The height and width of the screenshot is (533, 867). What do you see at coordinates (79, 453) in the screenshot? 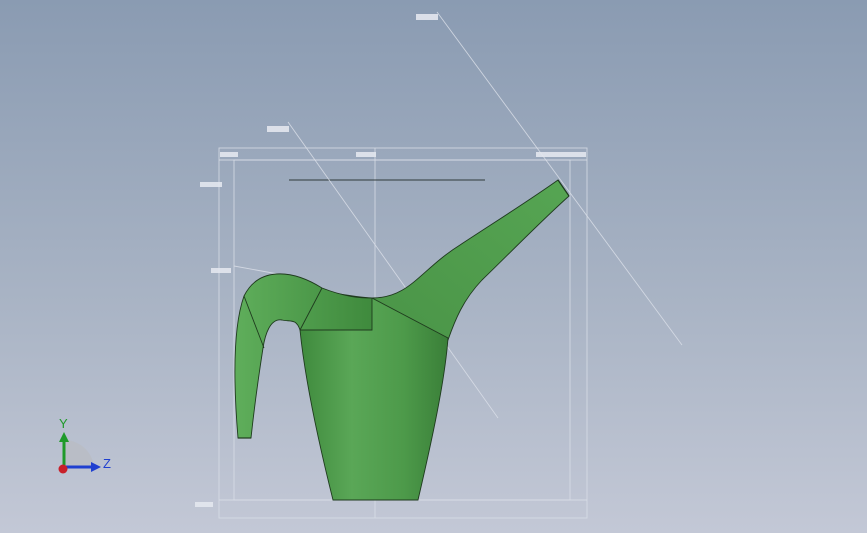
I see `triad-quadrant` at bounding box center [79, 453].